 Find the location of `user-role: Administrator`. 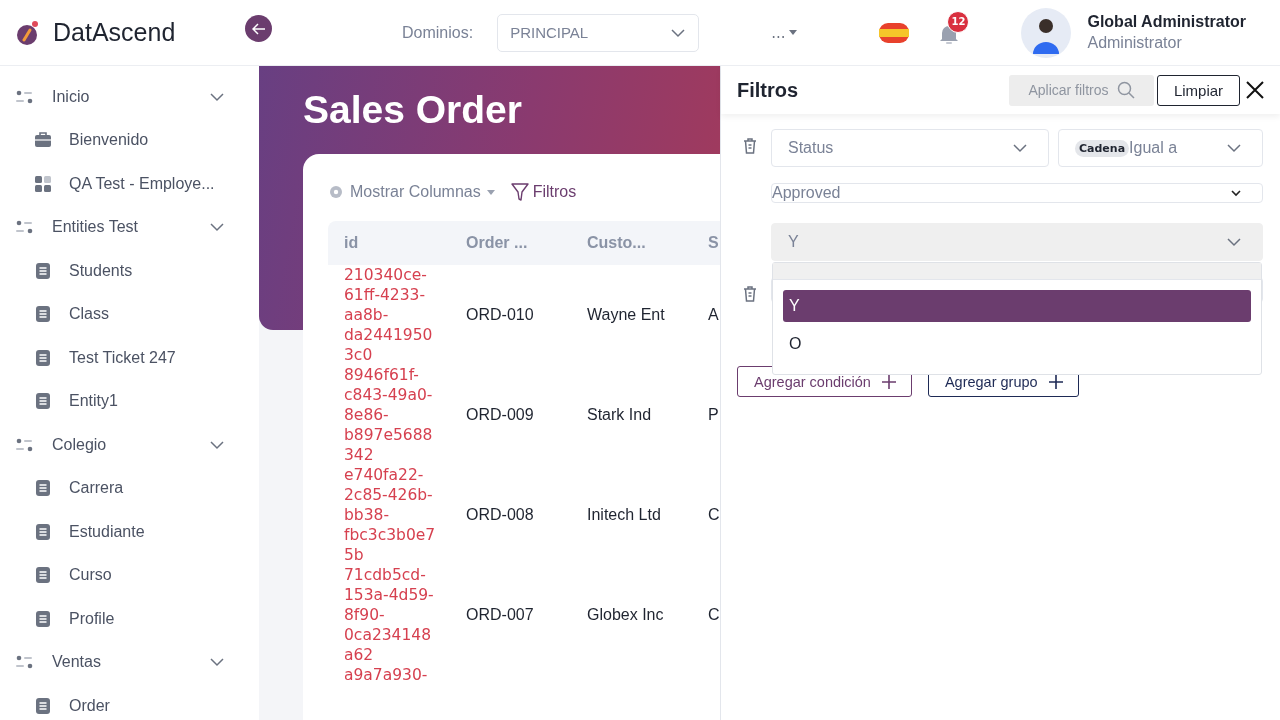

user-role: Administrator is located at coordinates (1135, 43).